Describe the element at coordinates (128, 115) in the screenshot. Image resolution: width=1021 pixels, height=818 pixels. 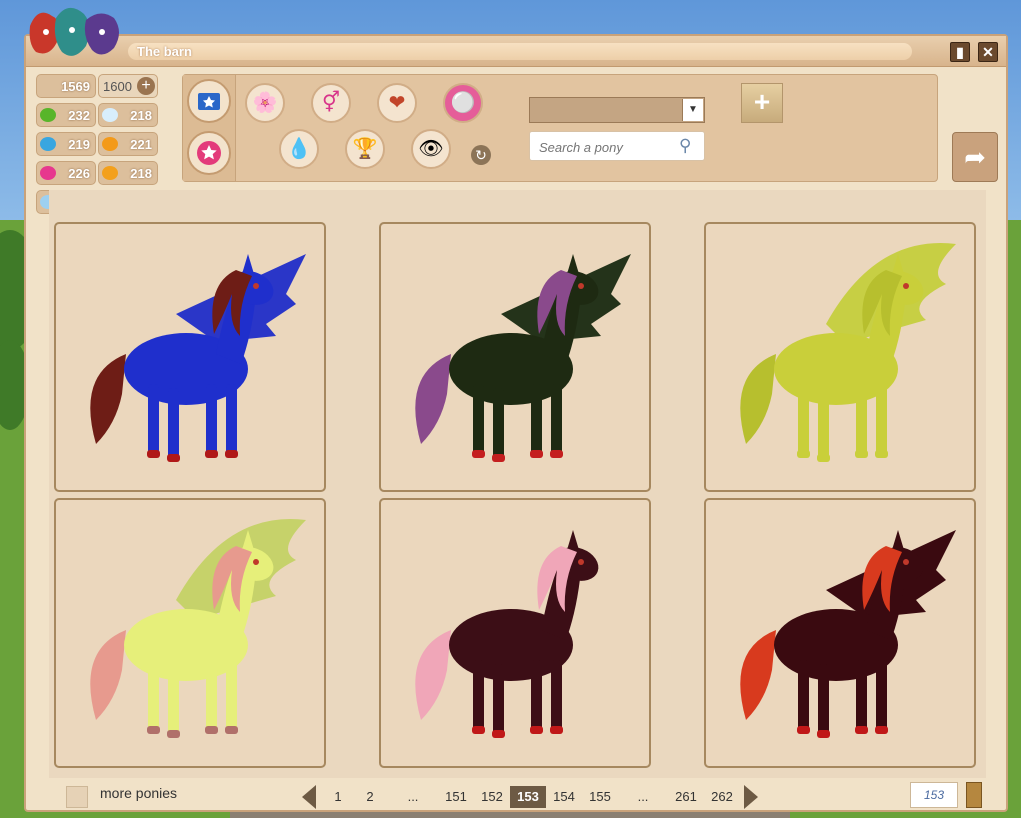
I see `stat-cloud: 218` at that location.